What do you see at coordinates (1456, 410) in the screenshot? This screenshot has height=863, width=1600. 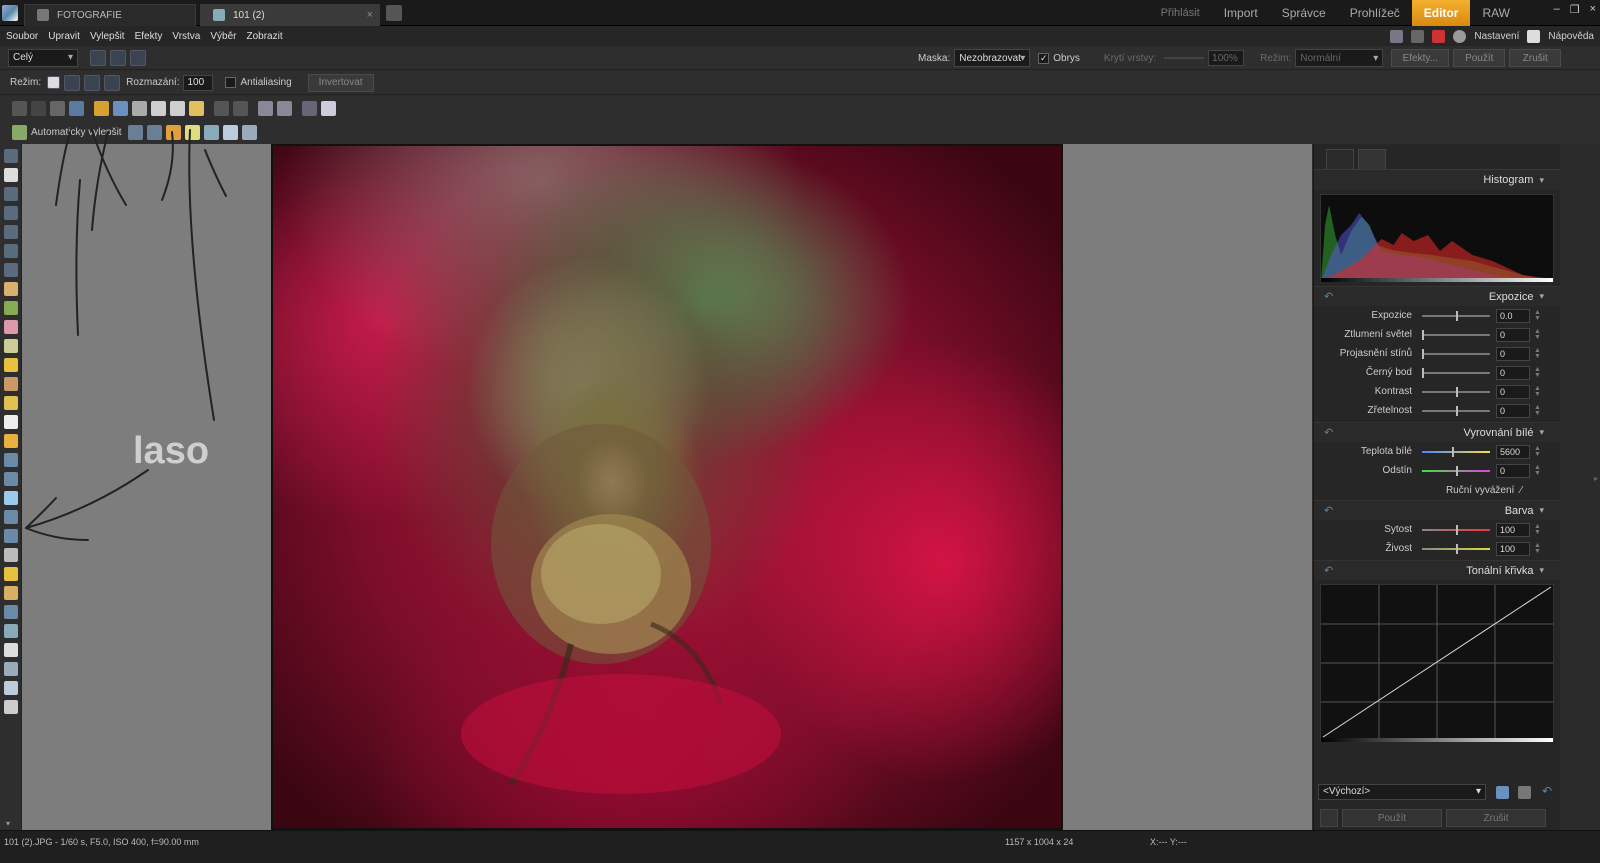 I see `clarity-slider` at bounding box center [1456, 410].